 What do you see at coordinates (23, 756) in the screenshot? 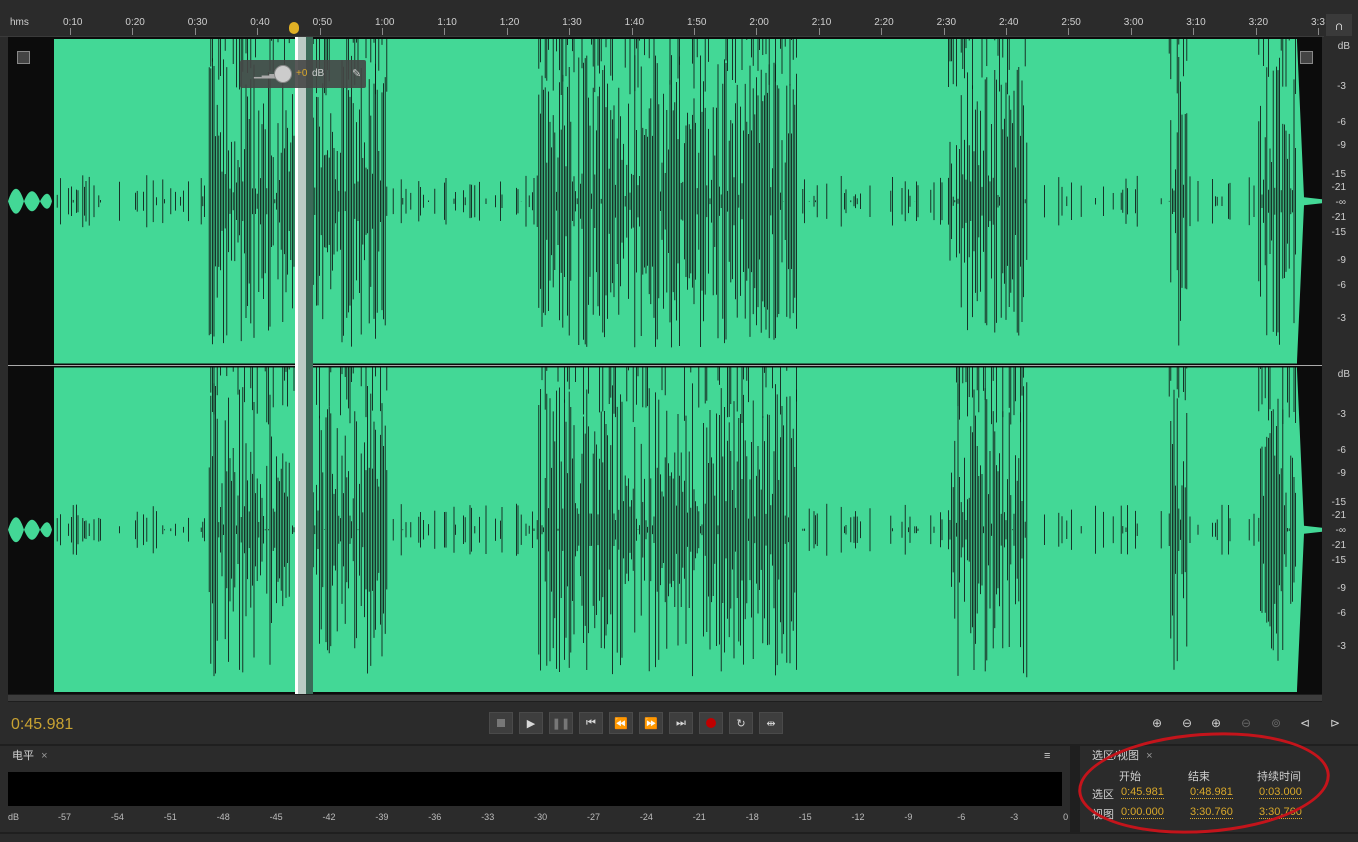
I see `tab-level-meter-label: 电平` at bounding box center [23, 756].